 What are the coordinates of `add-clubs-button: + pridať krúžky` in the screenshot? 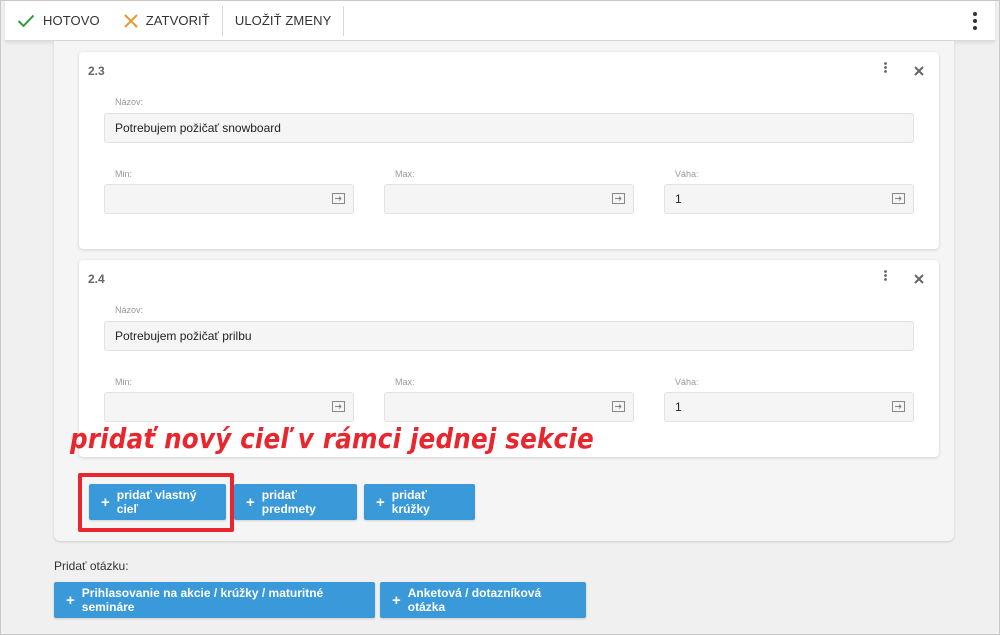 It's located at (419, 502).